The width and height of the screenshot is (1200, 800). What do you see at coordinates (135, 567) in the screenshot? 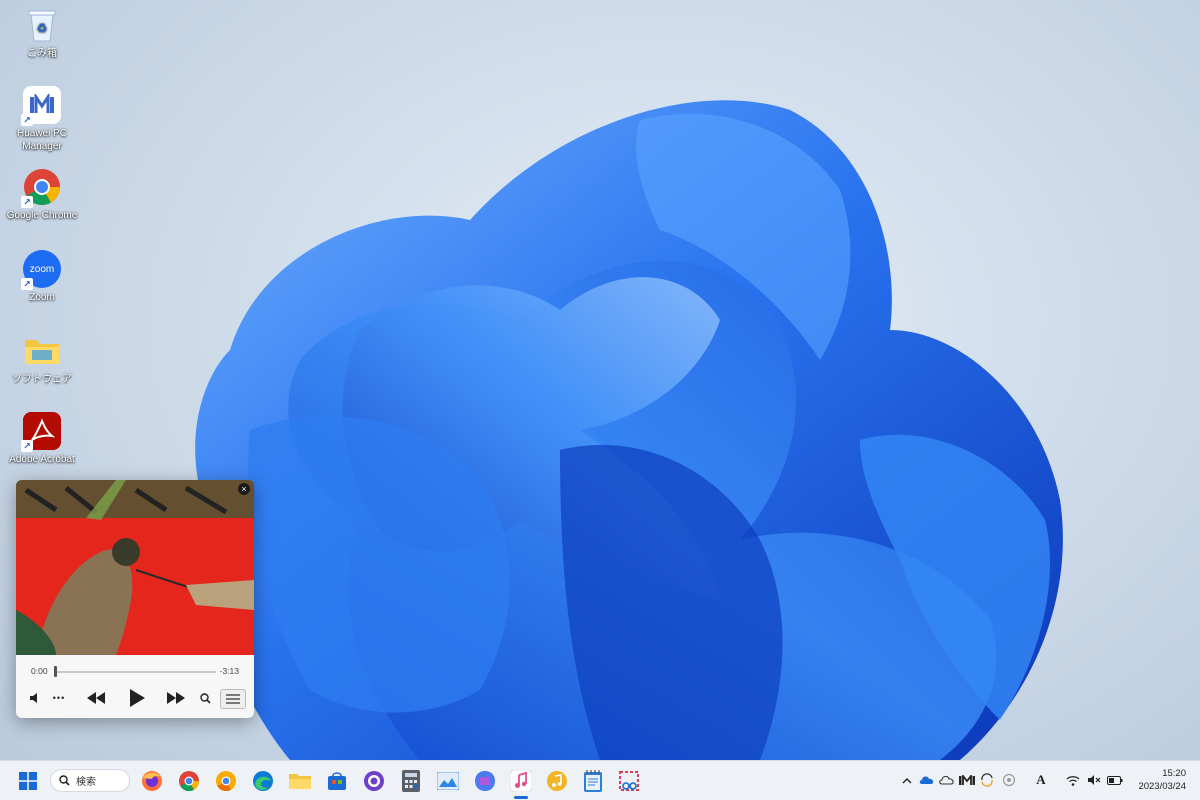
I see `album-artwork` at bounding box center [135, 567].